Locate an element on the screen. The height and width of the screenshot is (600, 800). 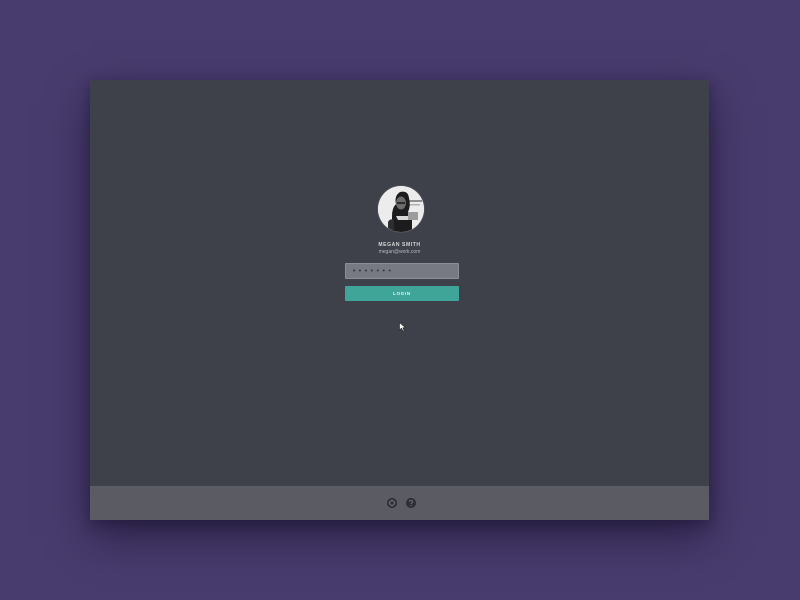
mouse-cursor-icon is located at coordinates (403, 327).